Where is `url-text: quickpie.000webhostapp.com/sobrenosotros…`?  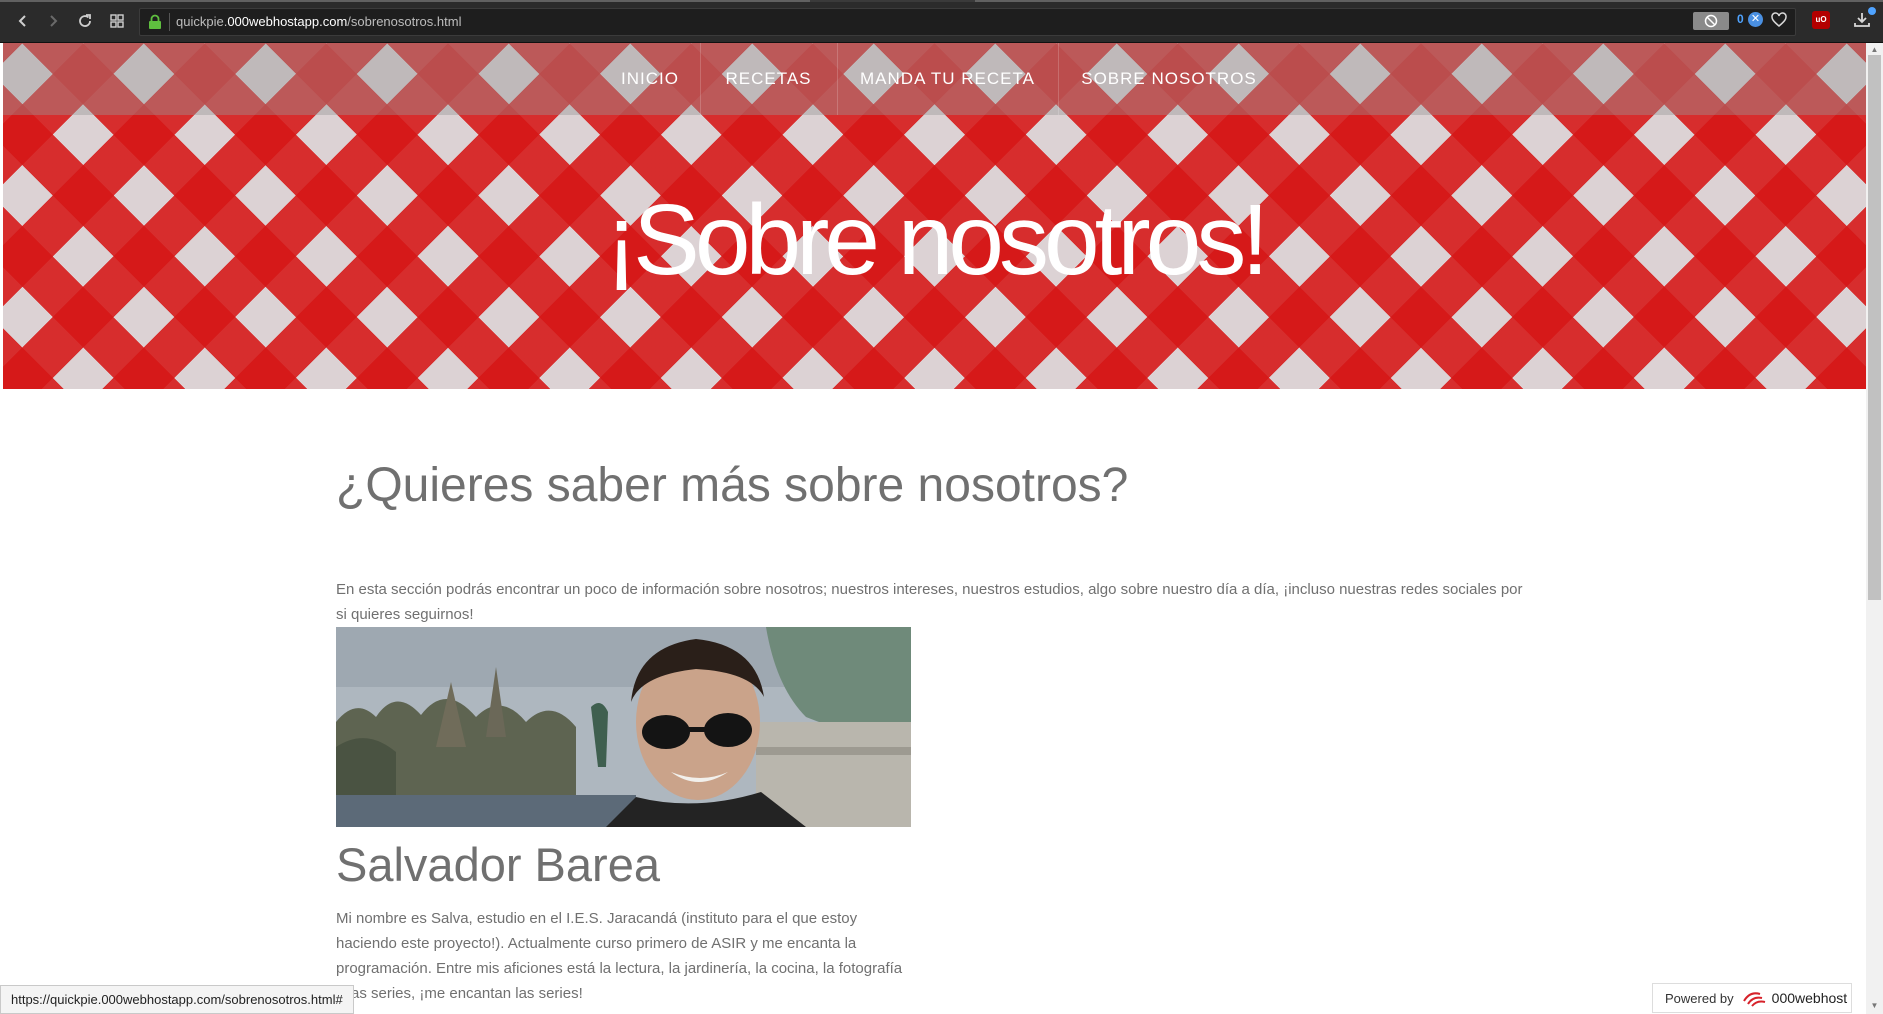
url-text: quickpie.000webhostapp.com/sobrenosotros… is located at coordinates (318, 21).